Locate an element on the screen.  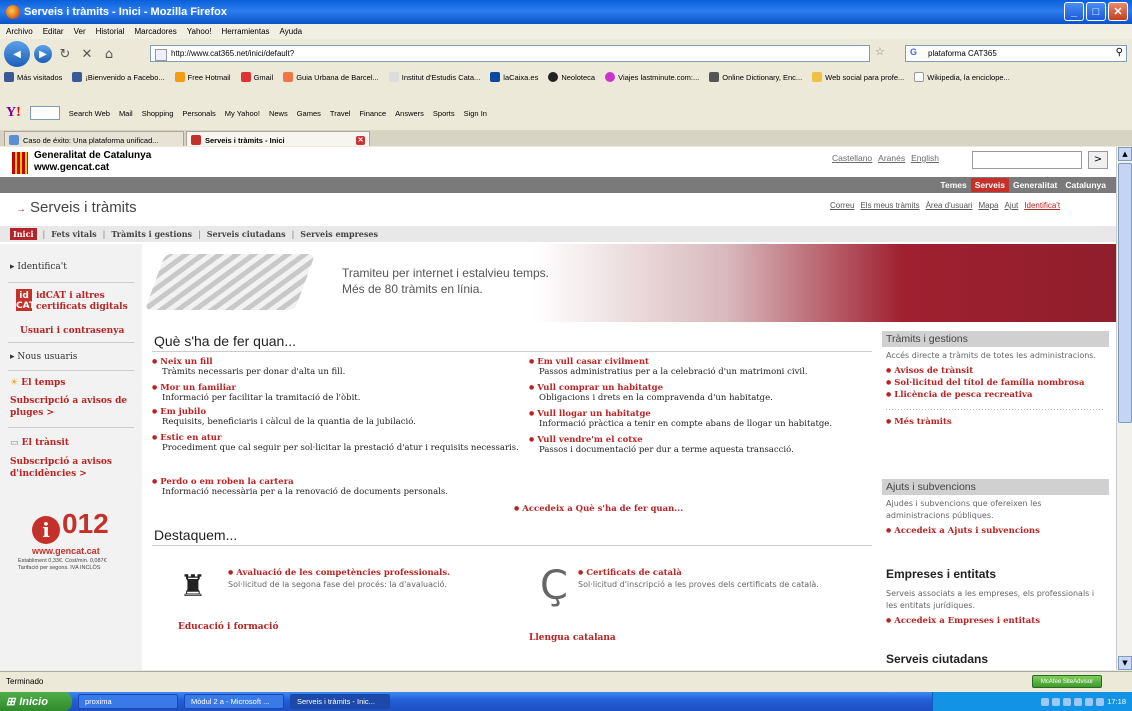
category-educacio: Educació i formació is located at coordinates (228, 627).